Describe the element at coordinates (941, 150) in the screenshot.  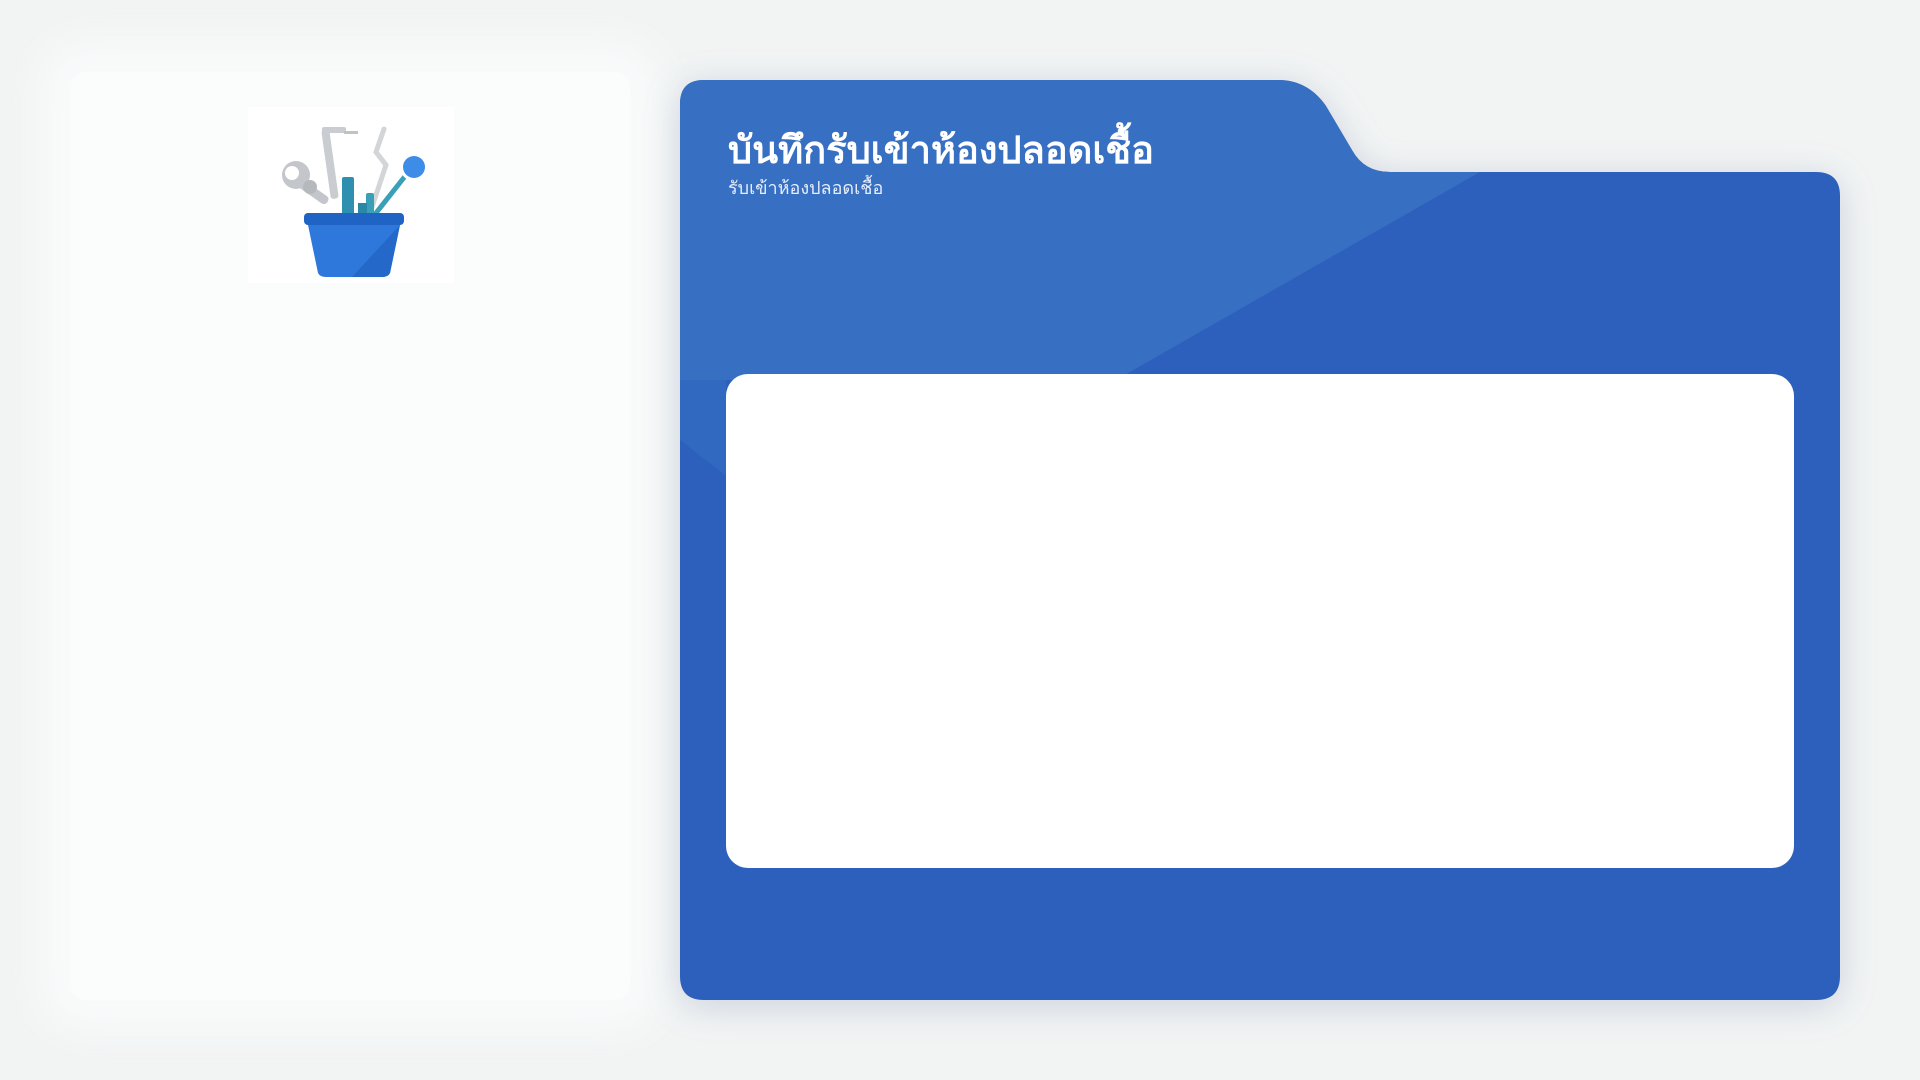
I see `page-title: บันทึกรับเข้าห้องปลอดเชื้อ` at that location.